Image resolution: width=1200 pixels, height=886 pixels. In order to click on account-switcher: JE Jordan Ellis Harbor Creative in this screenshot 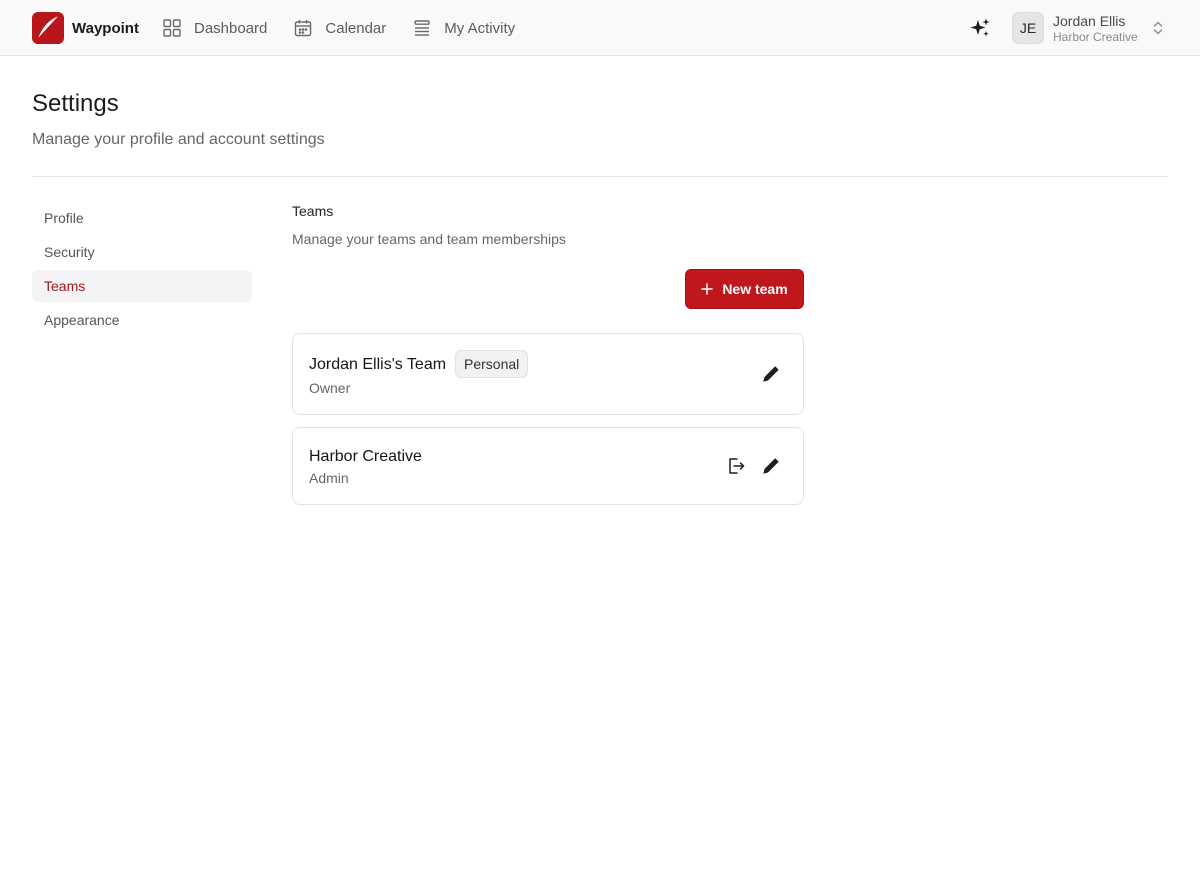, I will do `click(1090, 28)`.